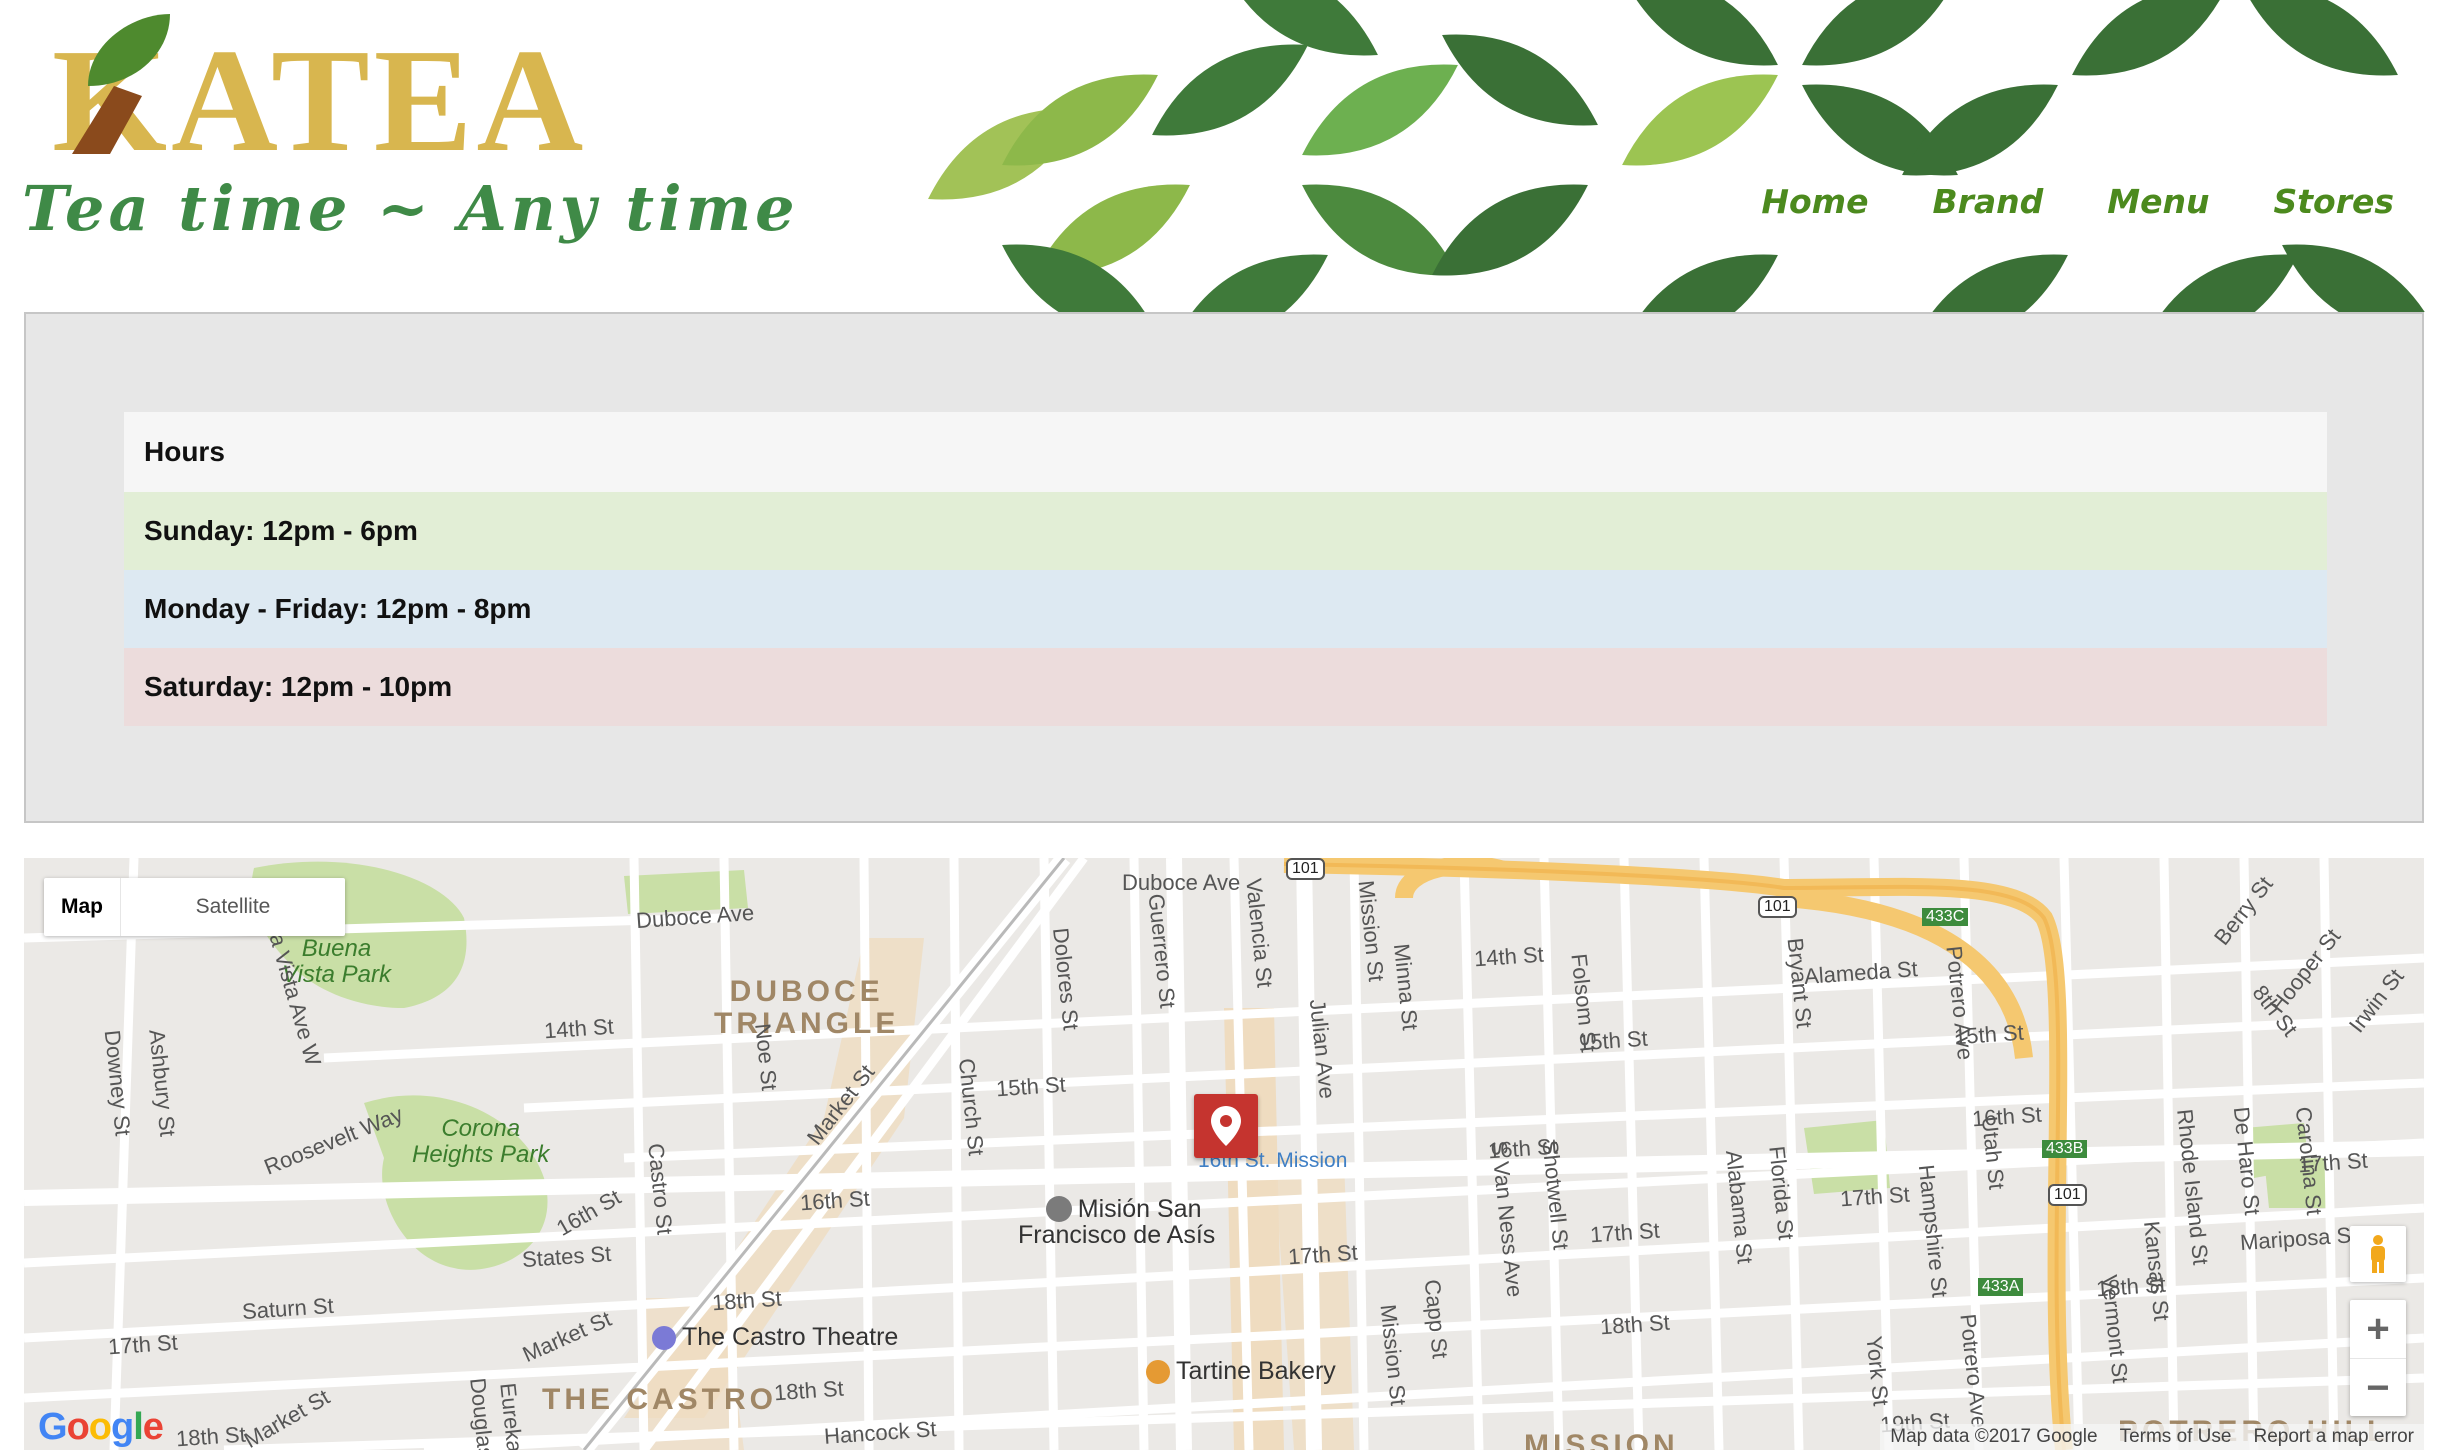  I want to click on exit-sign: 433B, so click(2065, 1149).